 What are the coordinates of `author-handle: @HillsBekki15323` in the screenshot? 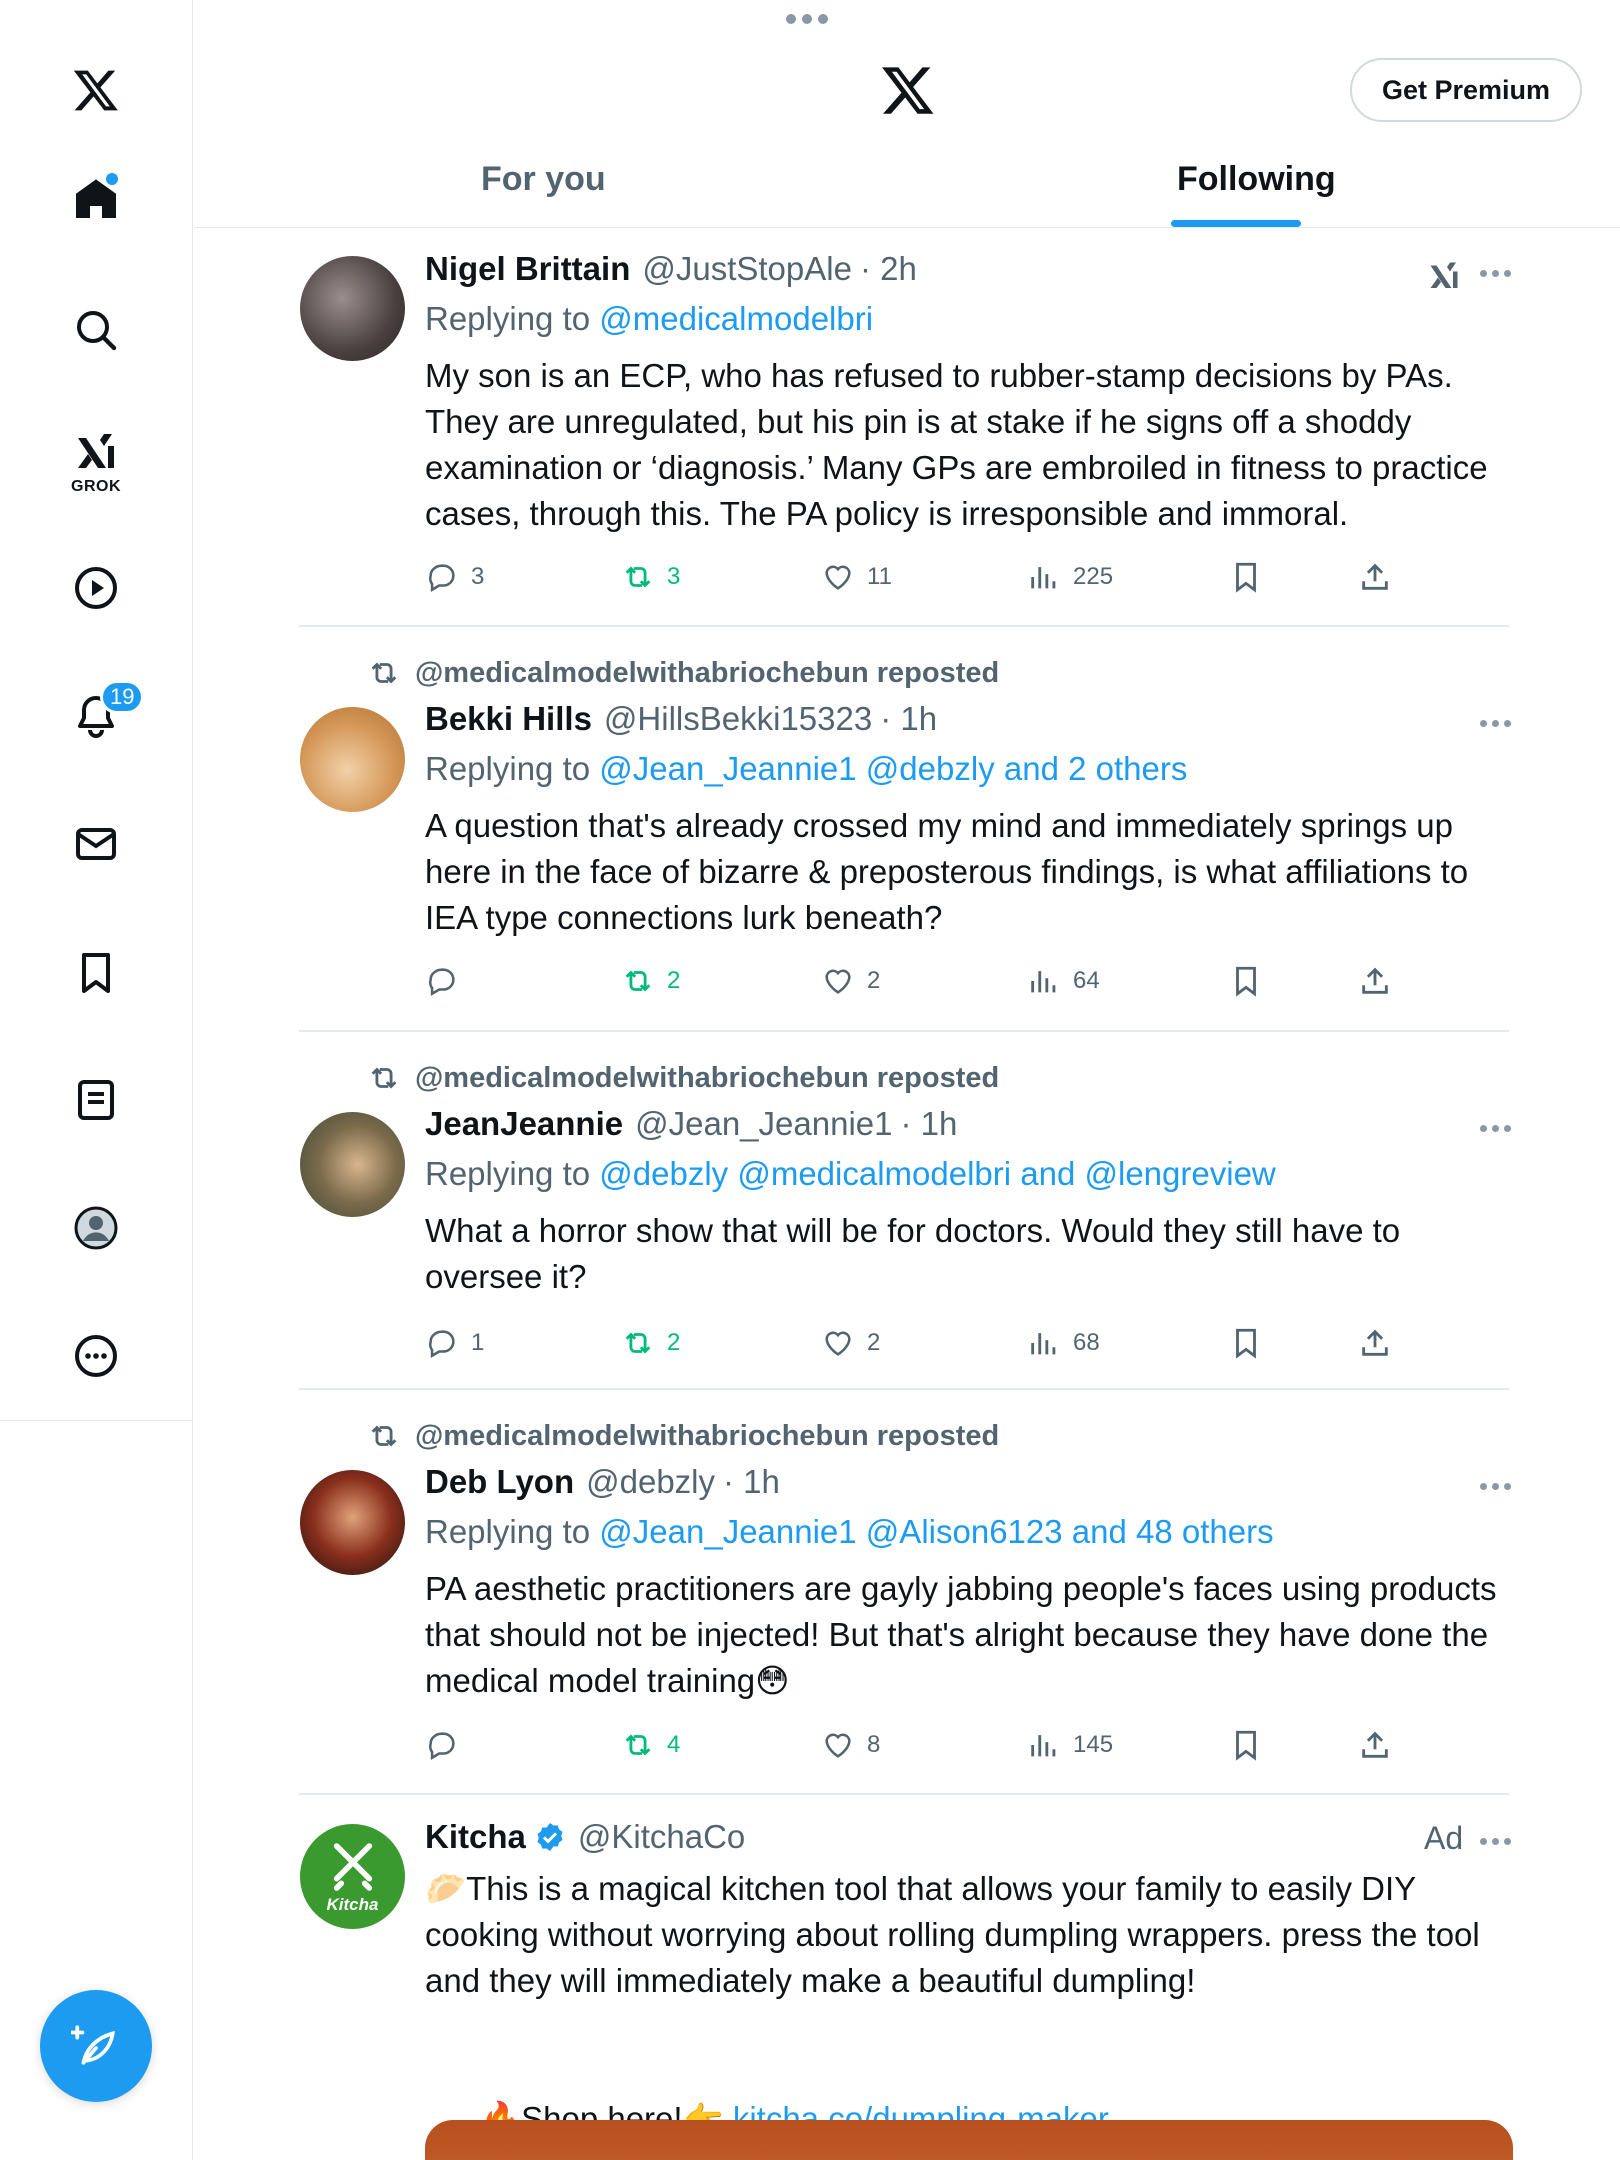 It's located at (738, 719).